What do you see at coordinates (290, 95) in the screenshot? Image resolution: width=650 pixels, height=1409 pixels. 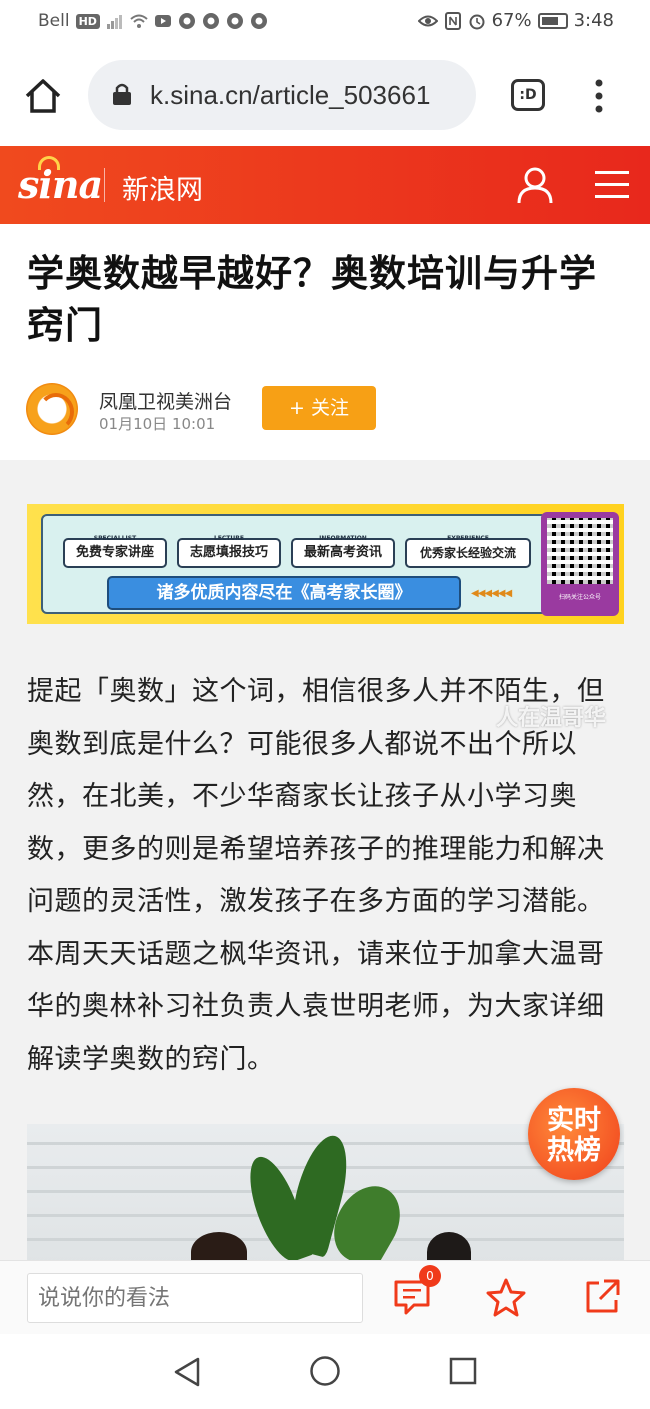 I see `url-text: k.sina.cn/article_503661` at bounding box center [290, 95].